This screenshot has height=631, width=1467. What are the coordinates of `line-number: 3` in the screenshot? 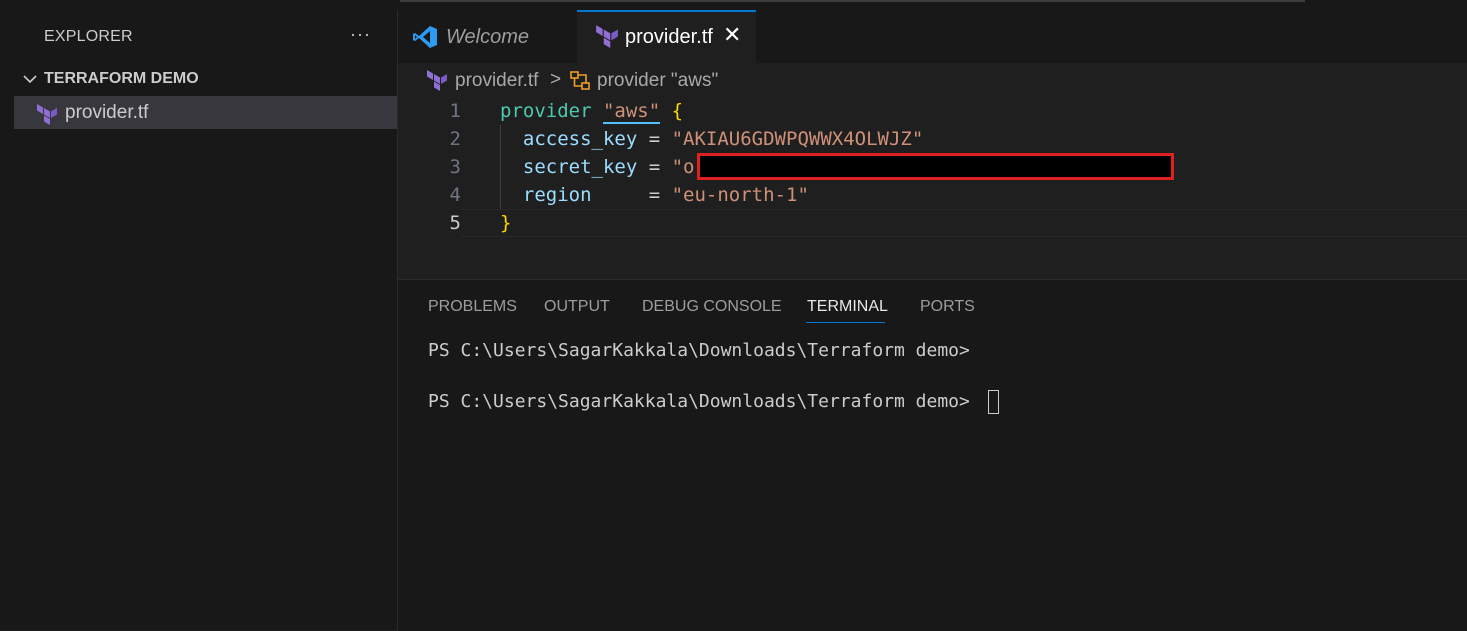 It's located at (455, 167).